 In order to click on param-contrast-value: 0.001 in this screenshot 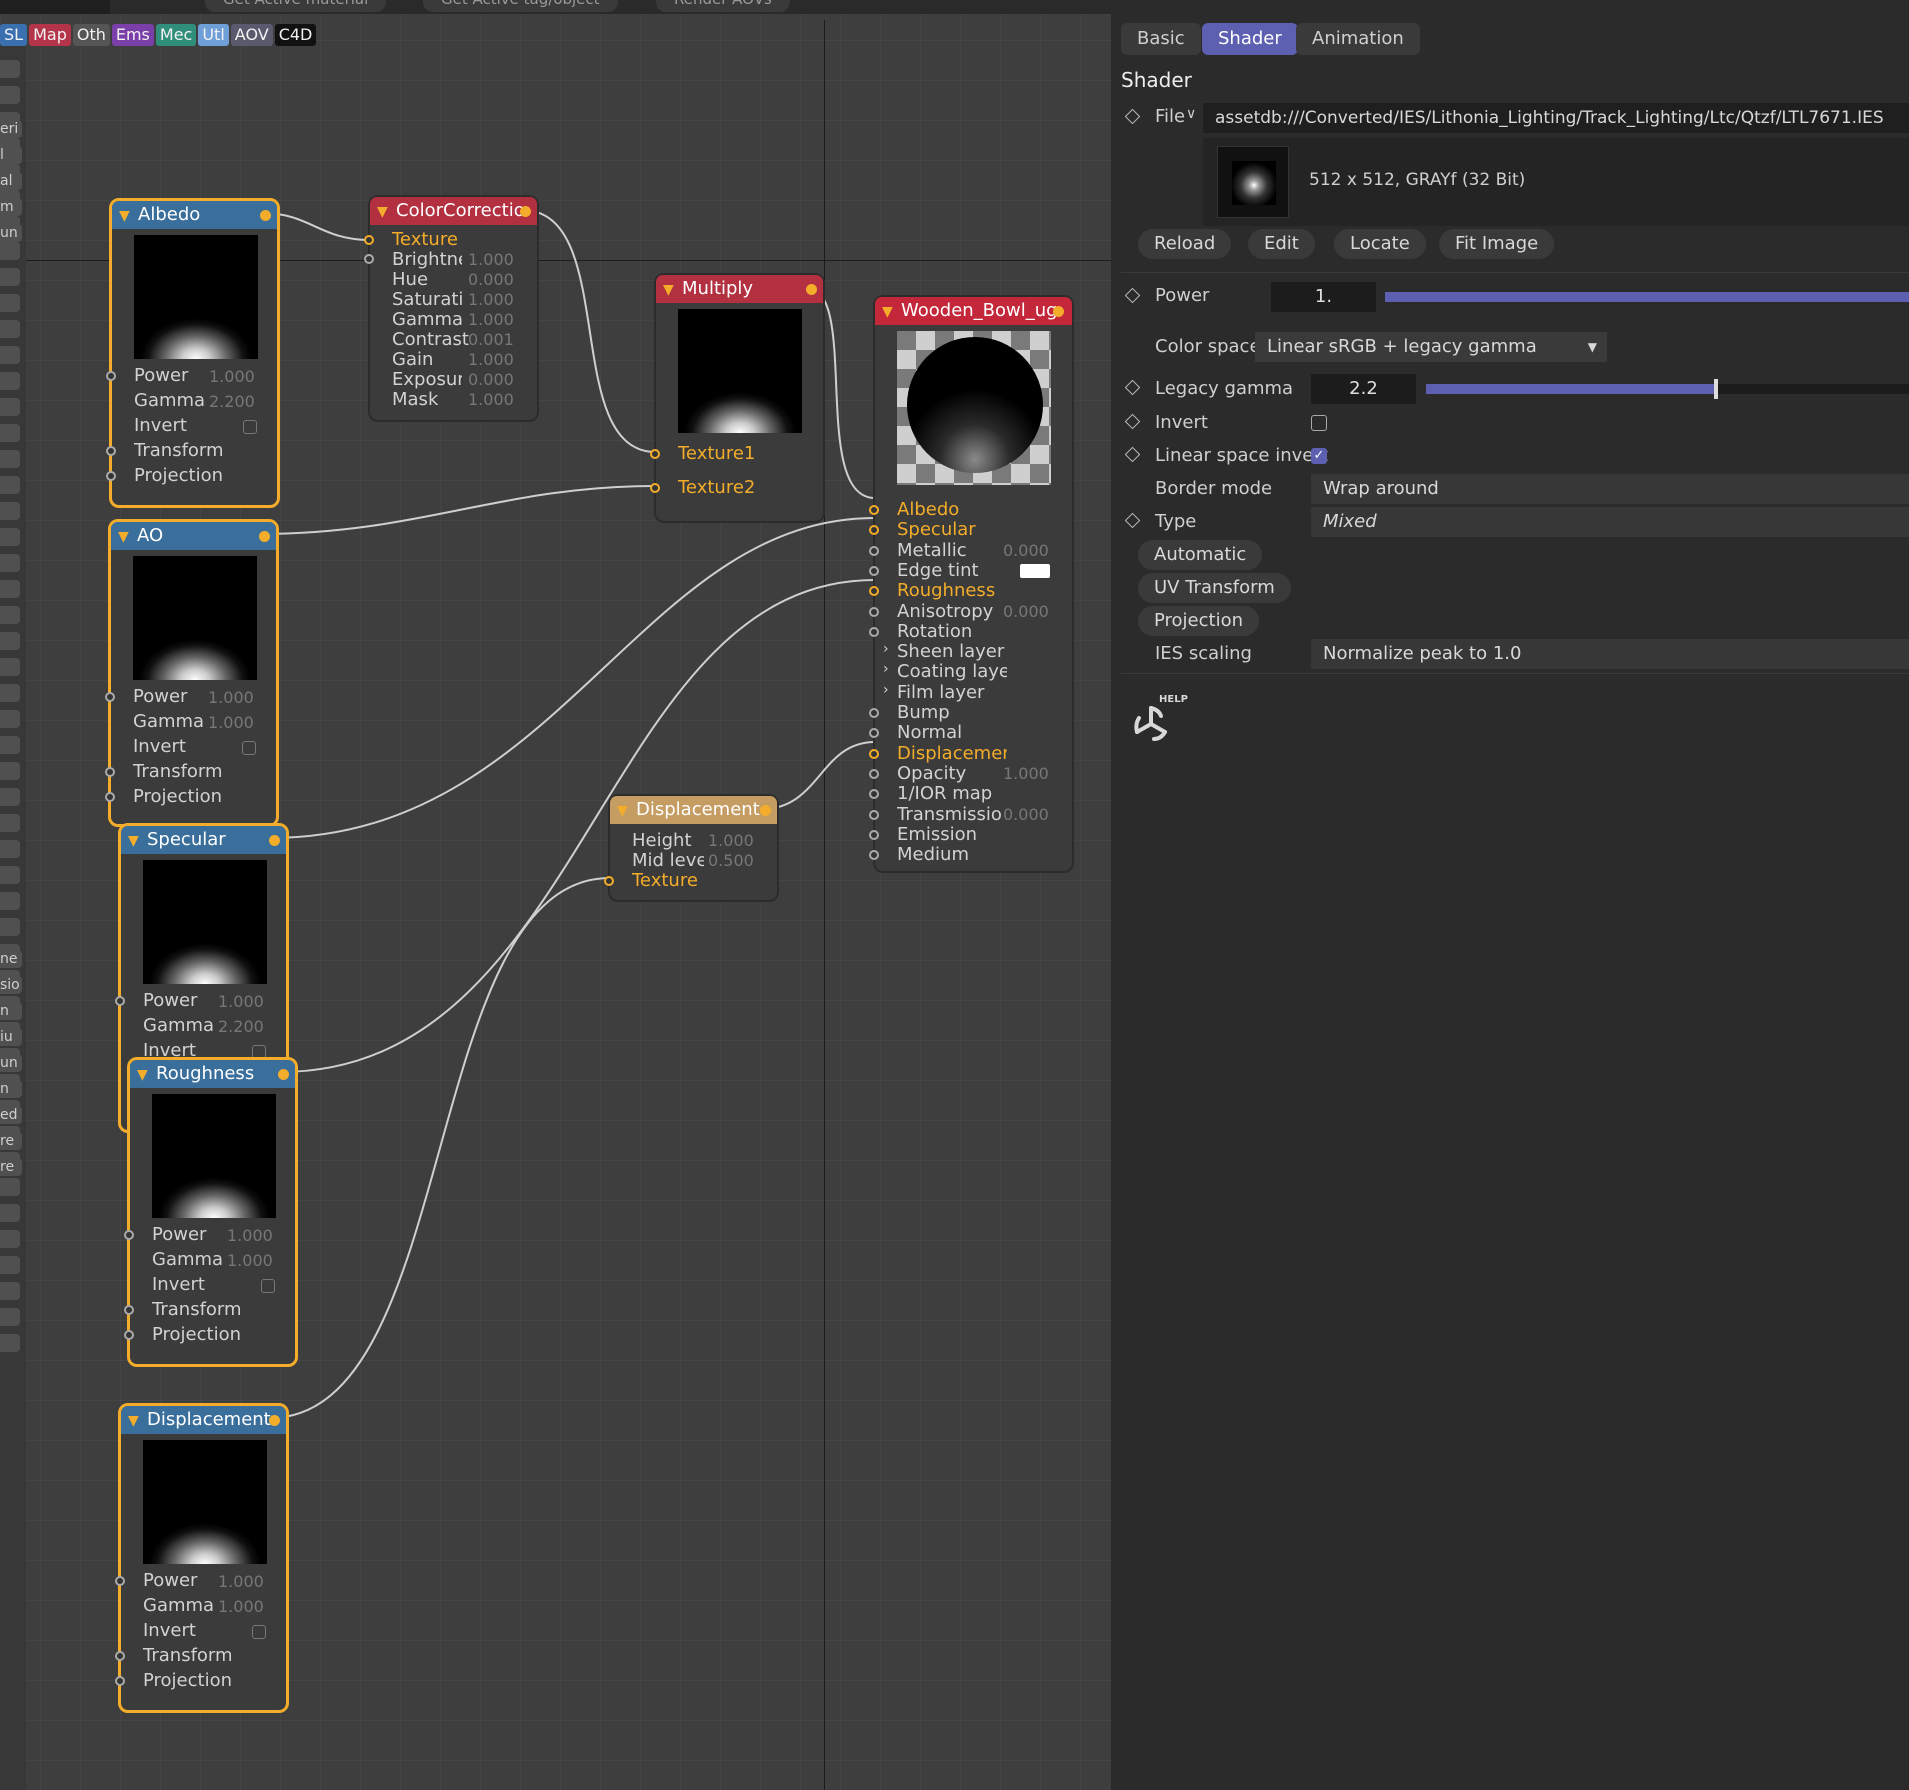, I will do `click(491, 339)`.